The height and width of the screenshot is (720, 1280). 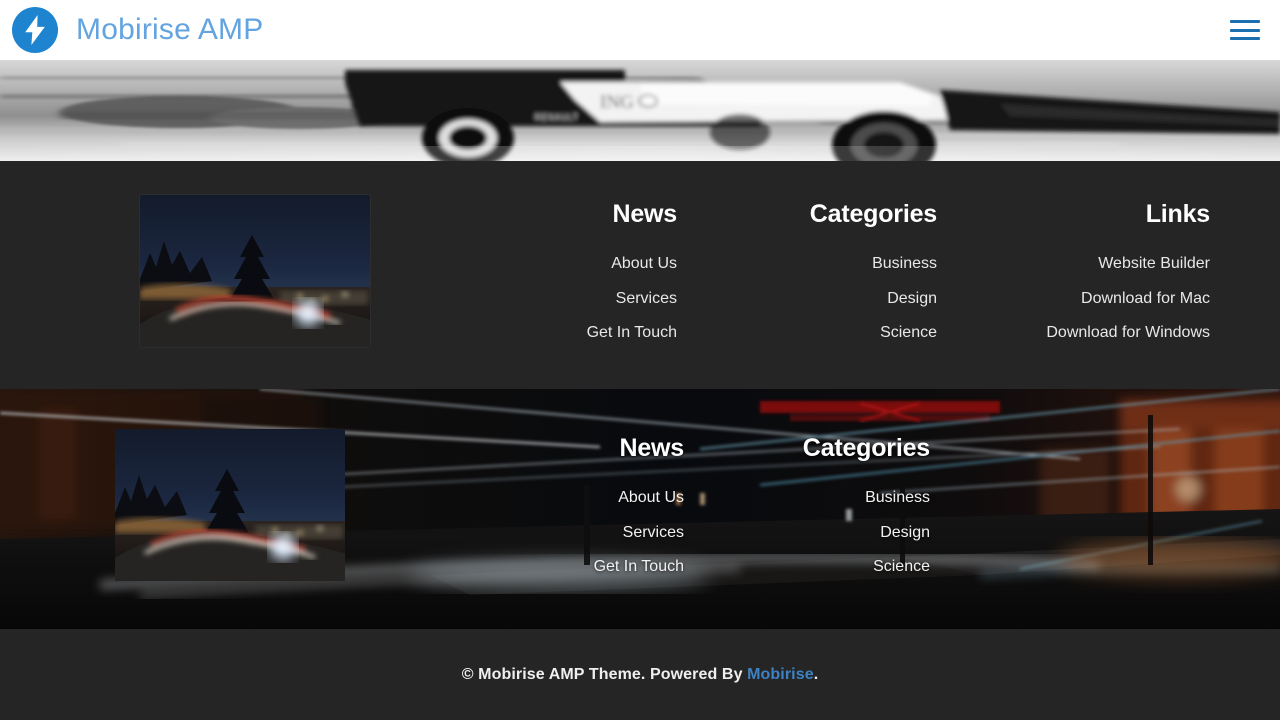 I want to click on site-header: Mobirise AMP, so click(x=640, y=30).